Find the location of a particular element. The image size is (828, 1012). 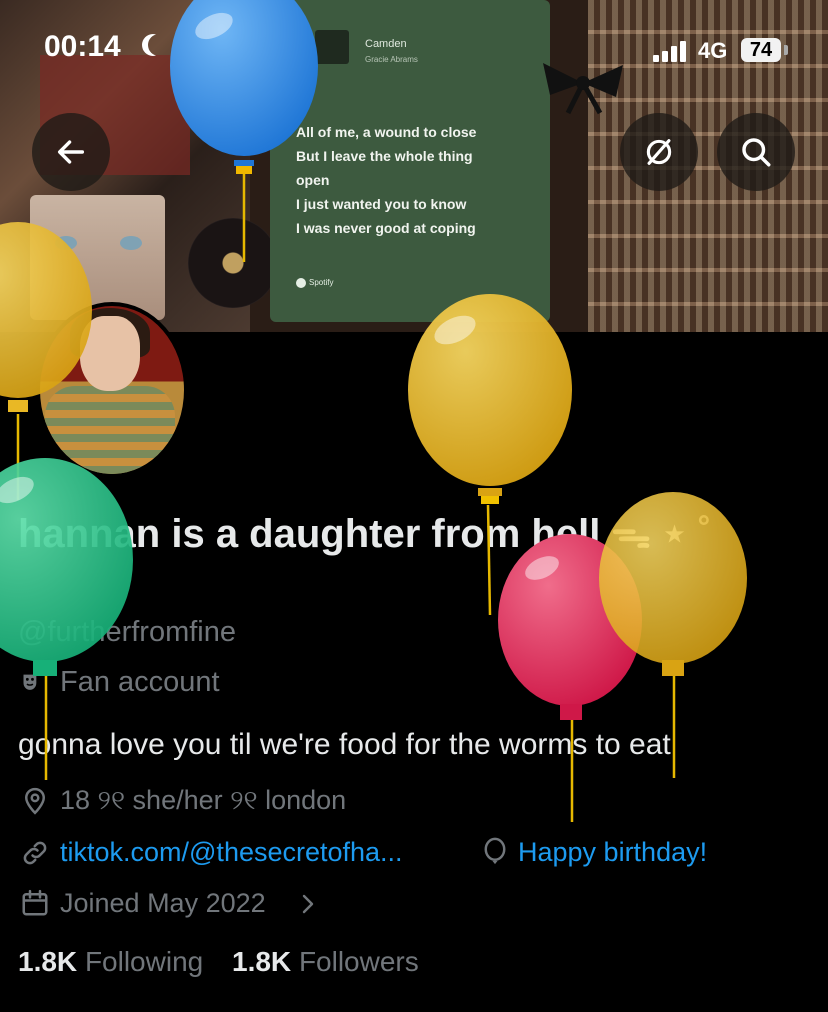

avatar-sweater is located at coordinates (110, 430).